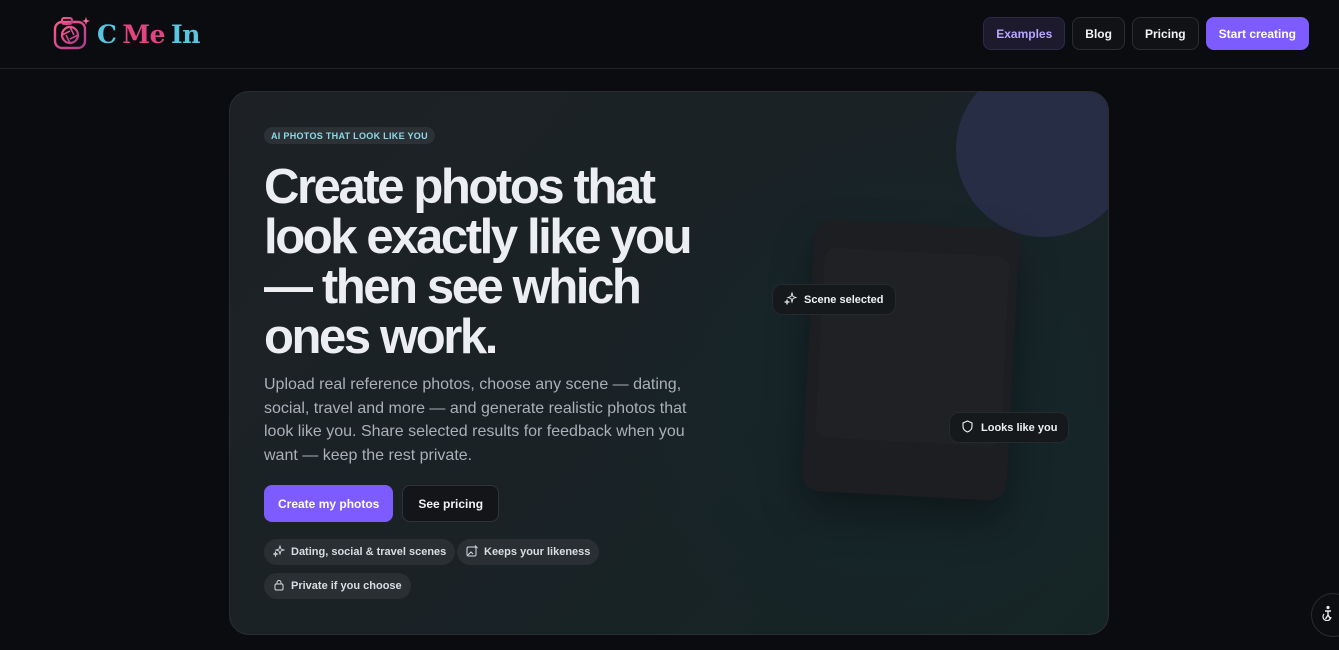  Describe the element at coordinates (537, 552) in the screenshot. I see `feature-label: Keeps your likeness` at that location.